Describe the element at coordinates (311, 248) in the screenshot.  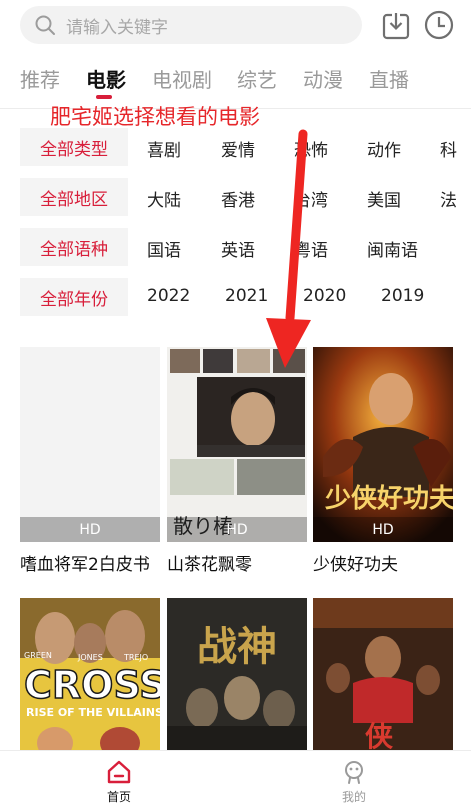
I see `filter-option: 粤语` at that location.